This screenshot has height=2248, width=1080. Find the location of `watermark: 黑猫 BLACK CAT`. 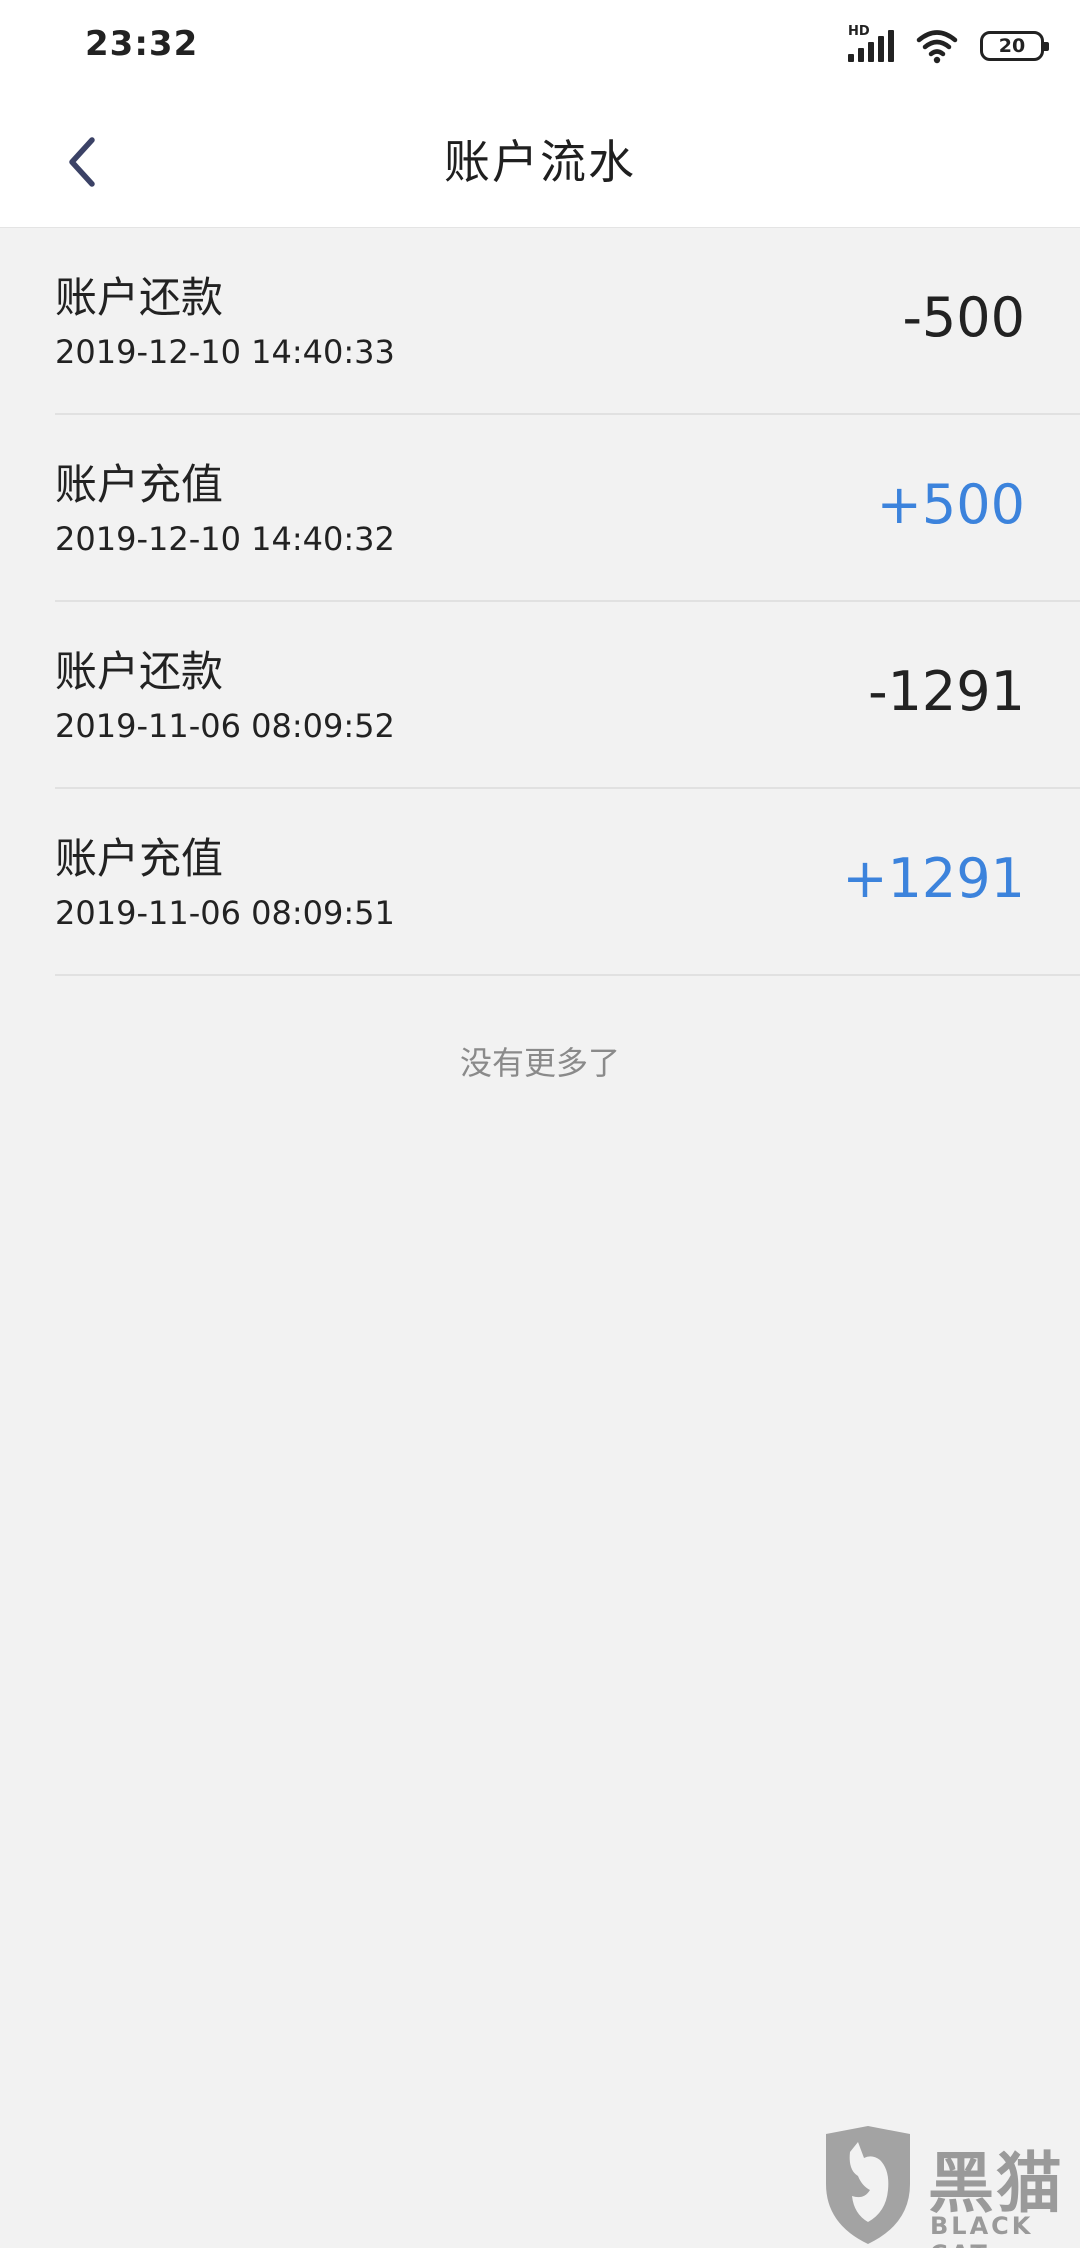

watermark: 黑猫 BLACK CAT is located at coordinates (945, 2178).